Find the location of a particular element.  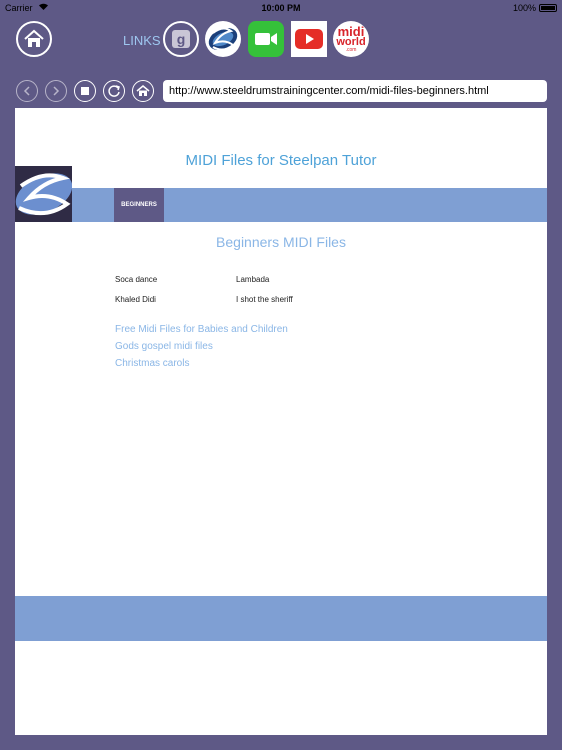

back-button is located at coordinates (27, 91).